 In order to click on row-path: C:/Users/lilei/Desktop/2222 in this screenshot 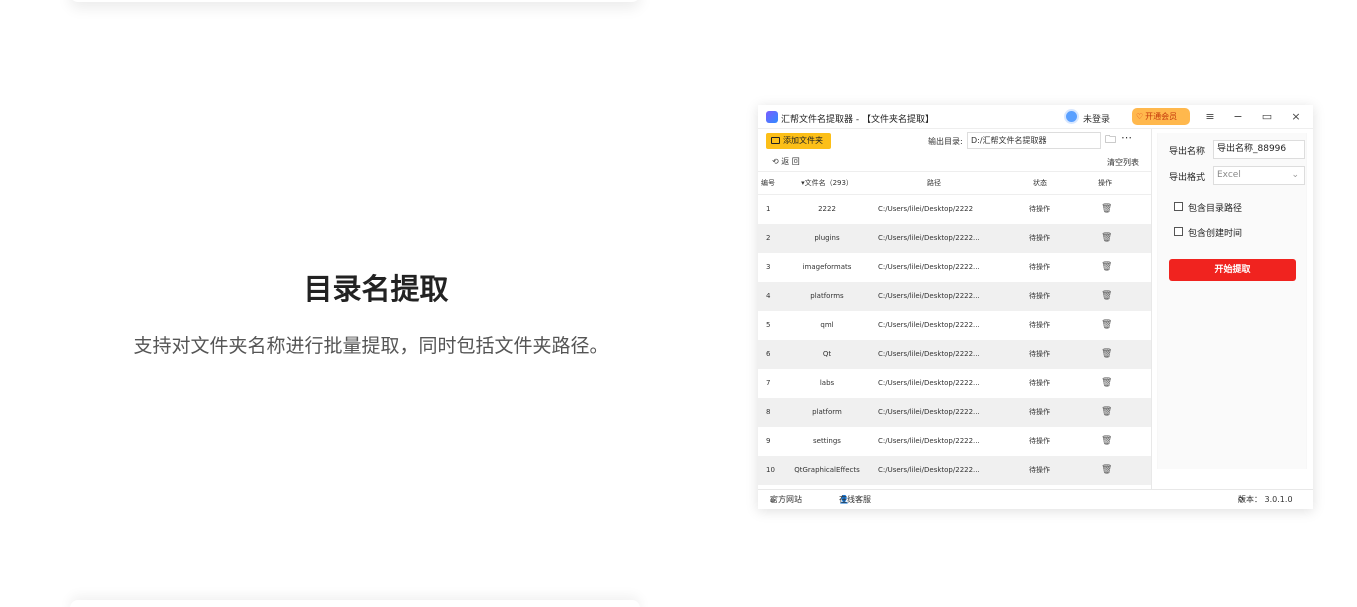, I will do `click(926, 209)`.